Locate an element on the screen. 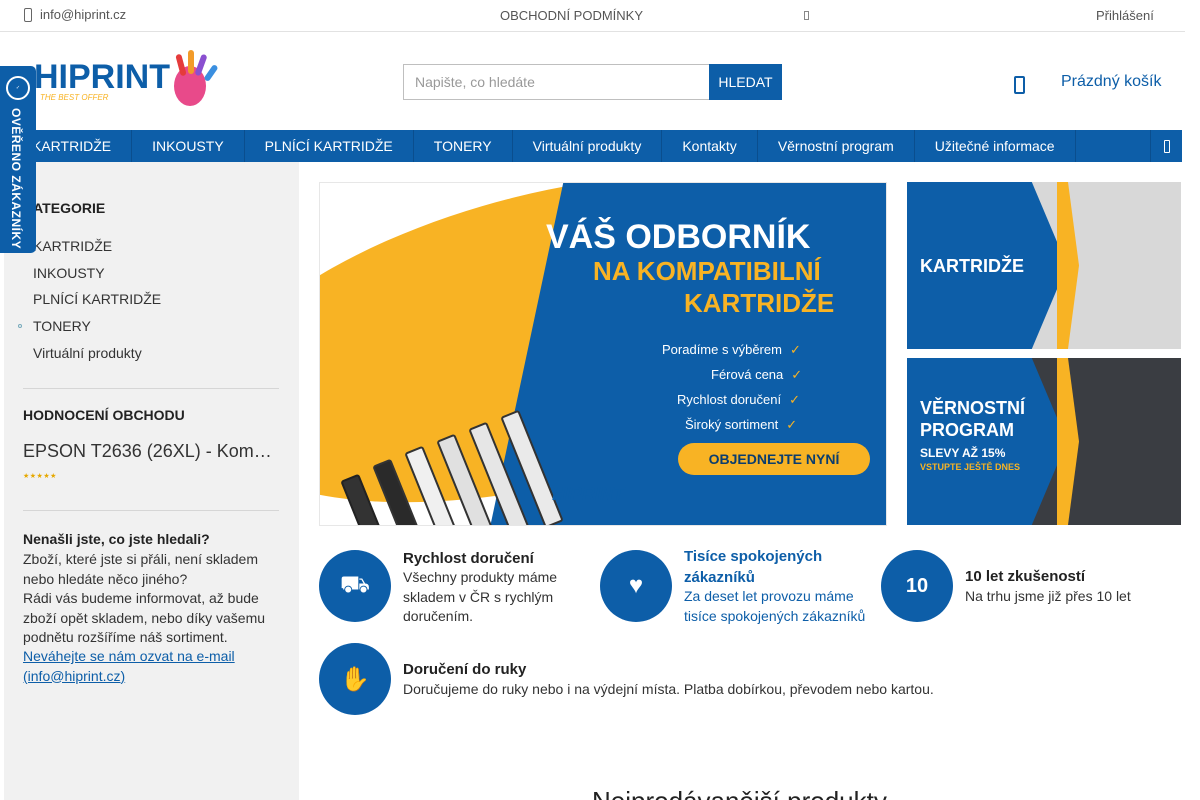  category-virtualni-produkty: Virtuální produkty is located at coordinates (97, 358).